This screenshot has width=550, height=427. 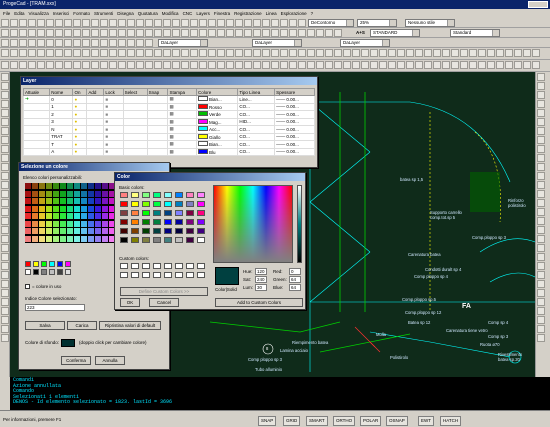 What do you see at coordinates (248, 13) in the screenshot?
I see `menu-item: Registrazione` at bounding box center [248, 13].